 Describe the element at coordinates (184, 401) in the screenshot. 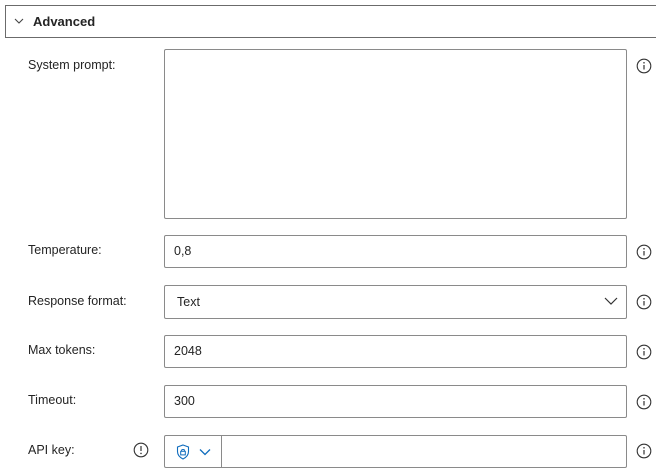

I see `timeout-value: 300` at that location.